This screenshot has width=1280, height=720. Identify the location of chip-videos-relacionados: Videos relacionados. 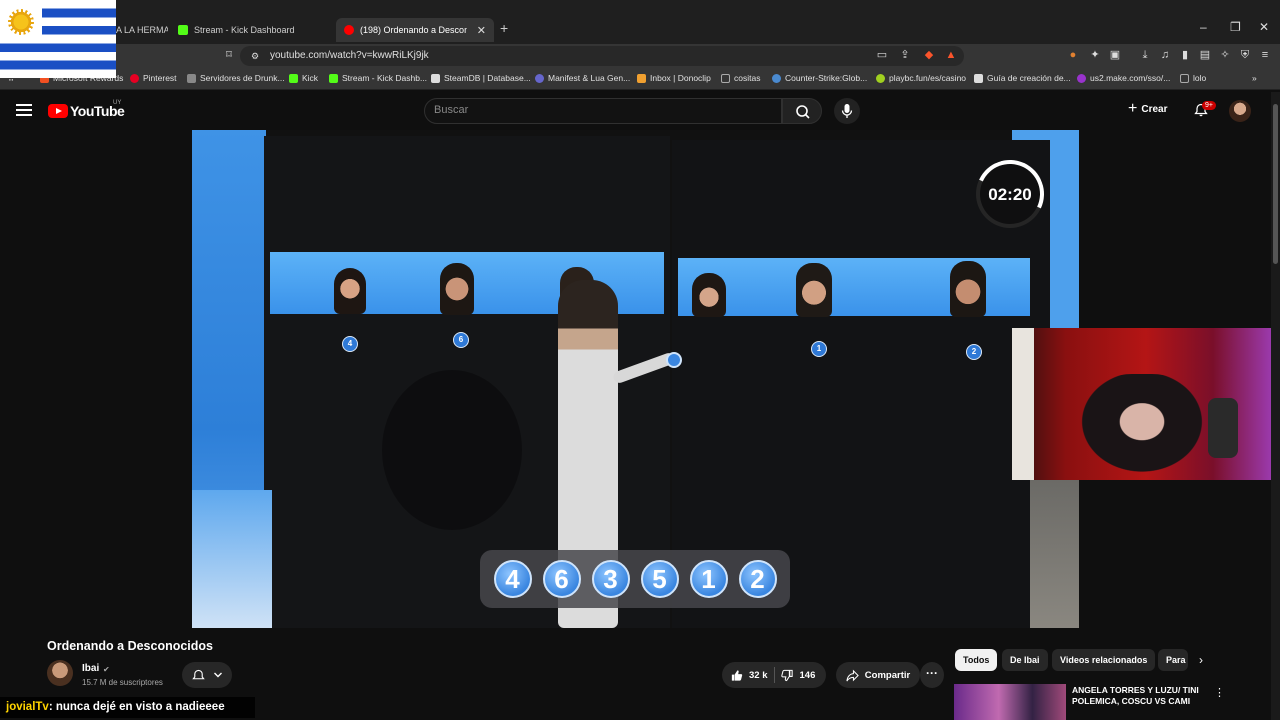
(1104, 660).